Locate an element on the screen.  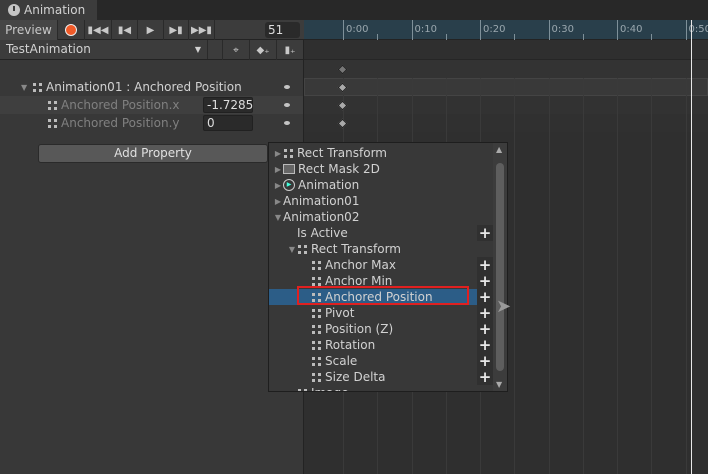
scroll-down-icon: ▼ is located at coordinates (499, 384).